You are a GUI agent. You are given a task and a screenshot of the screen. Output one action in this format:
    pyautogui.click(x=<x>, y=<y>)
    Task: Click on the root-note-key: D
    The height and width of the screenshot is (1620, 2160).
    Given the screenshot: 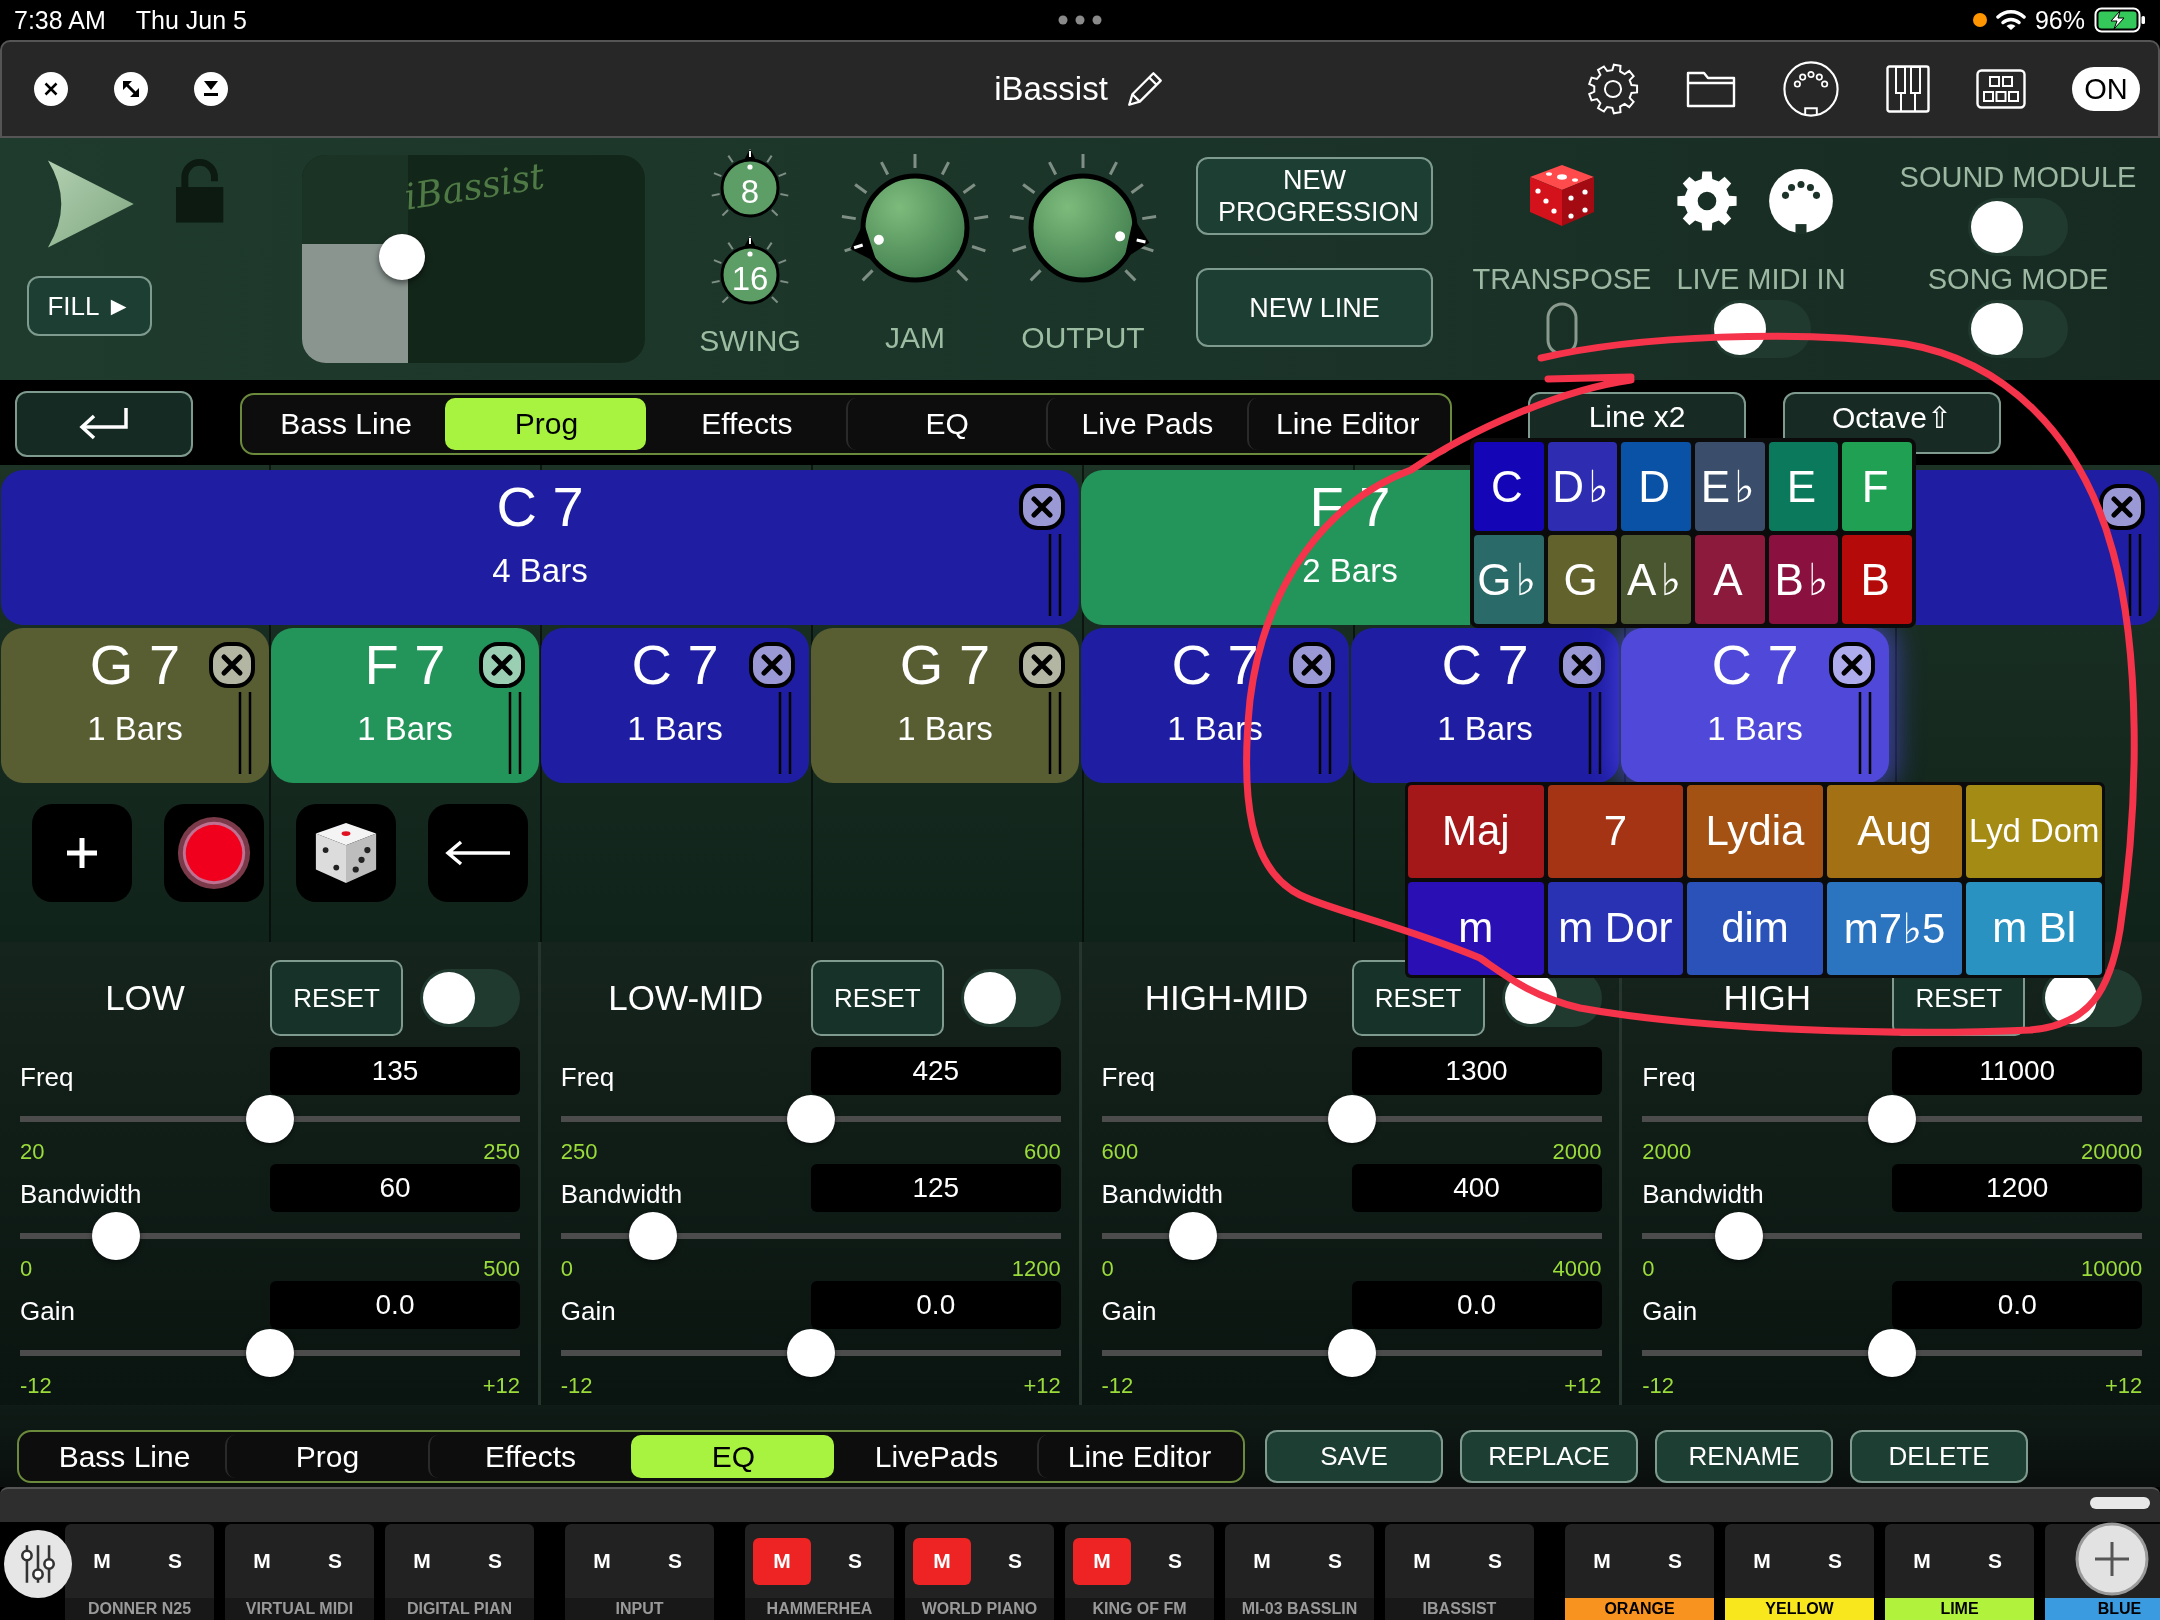 What is the action you would take?
    pyautogui.click(x=1656, y=486)
    